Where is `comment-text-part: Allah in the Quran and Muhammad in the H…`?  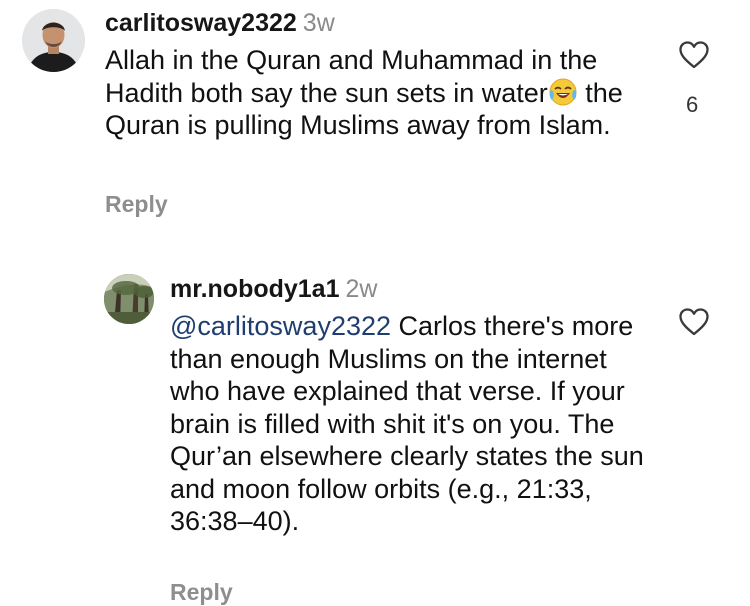 comment-text-part: Allah in the Quran and Muhammad in the H… is located at coordinates (351, 76).